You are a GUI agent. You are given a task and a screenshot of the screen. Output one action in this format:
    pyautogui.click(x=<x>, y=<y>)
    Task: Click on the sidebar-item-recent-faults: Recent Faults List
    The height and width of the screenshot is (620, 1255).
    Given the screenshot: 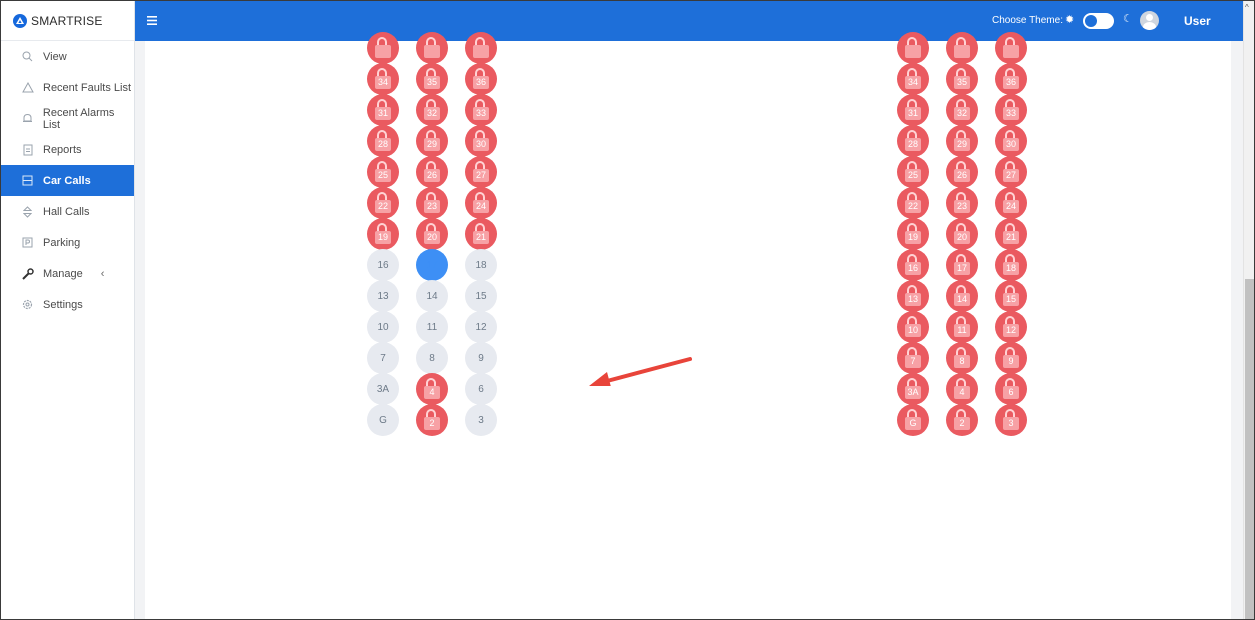 What is the action you would take?
    pyautogui.click(x=67, y=87)
    